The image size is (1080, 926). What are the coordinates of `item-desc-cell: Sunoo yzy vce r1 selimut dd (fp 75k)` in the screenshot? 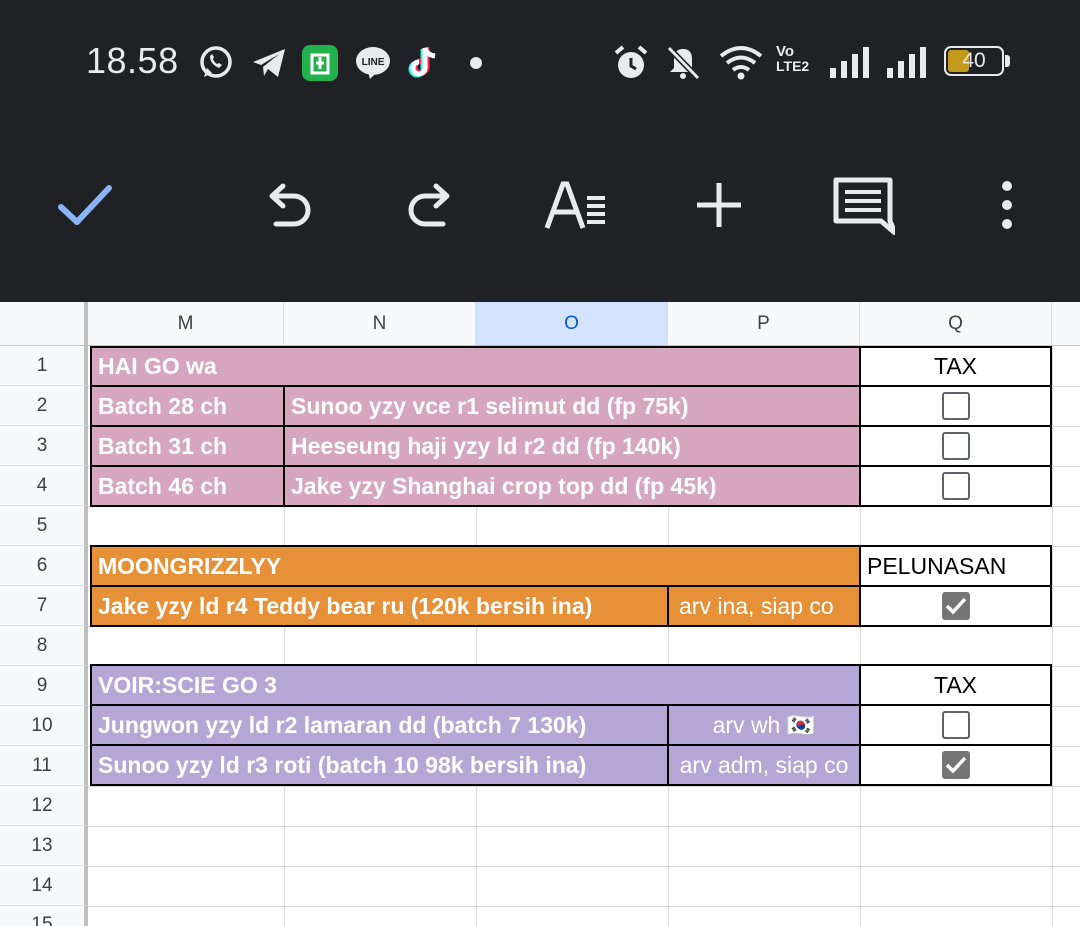 It's located at (572, 406).